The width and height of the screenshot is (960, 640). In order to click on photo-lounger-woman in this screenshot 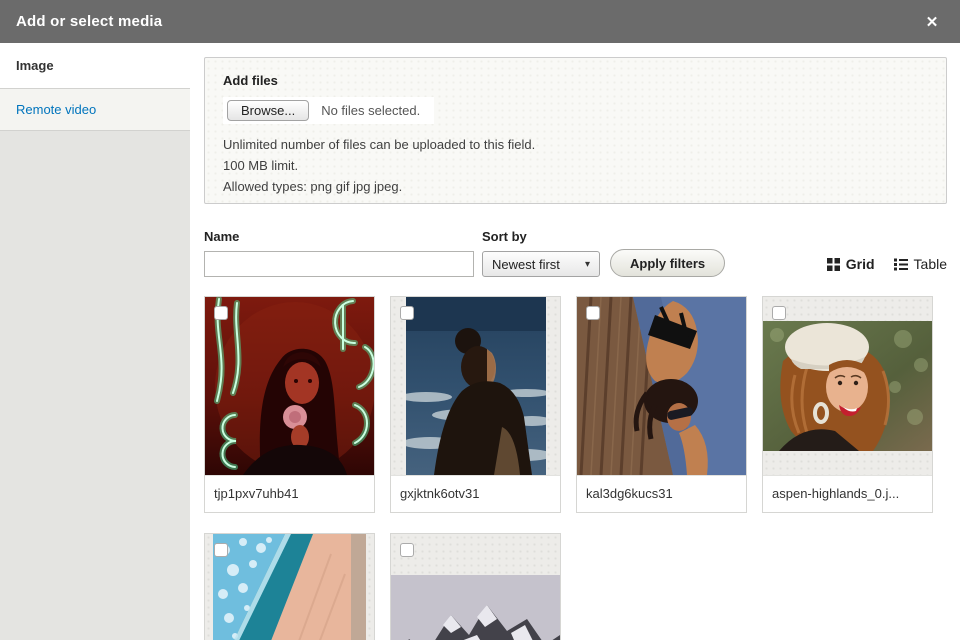, I will do `click(661, 386)`.